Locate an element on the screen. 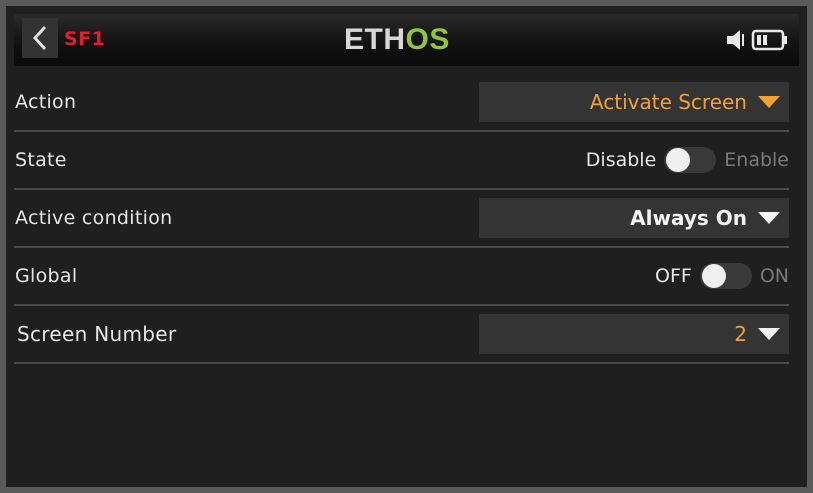 This screenshot has height=493, width=813. action-dropdown: Activate Screen is located at coordinates (634, 102).